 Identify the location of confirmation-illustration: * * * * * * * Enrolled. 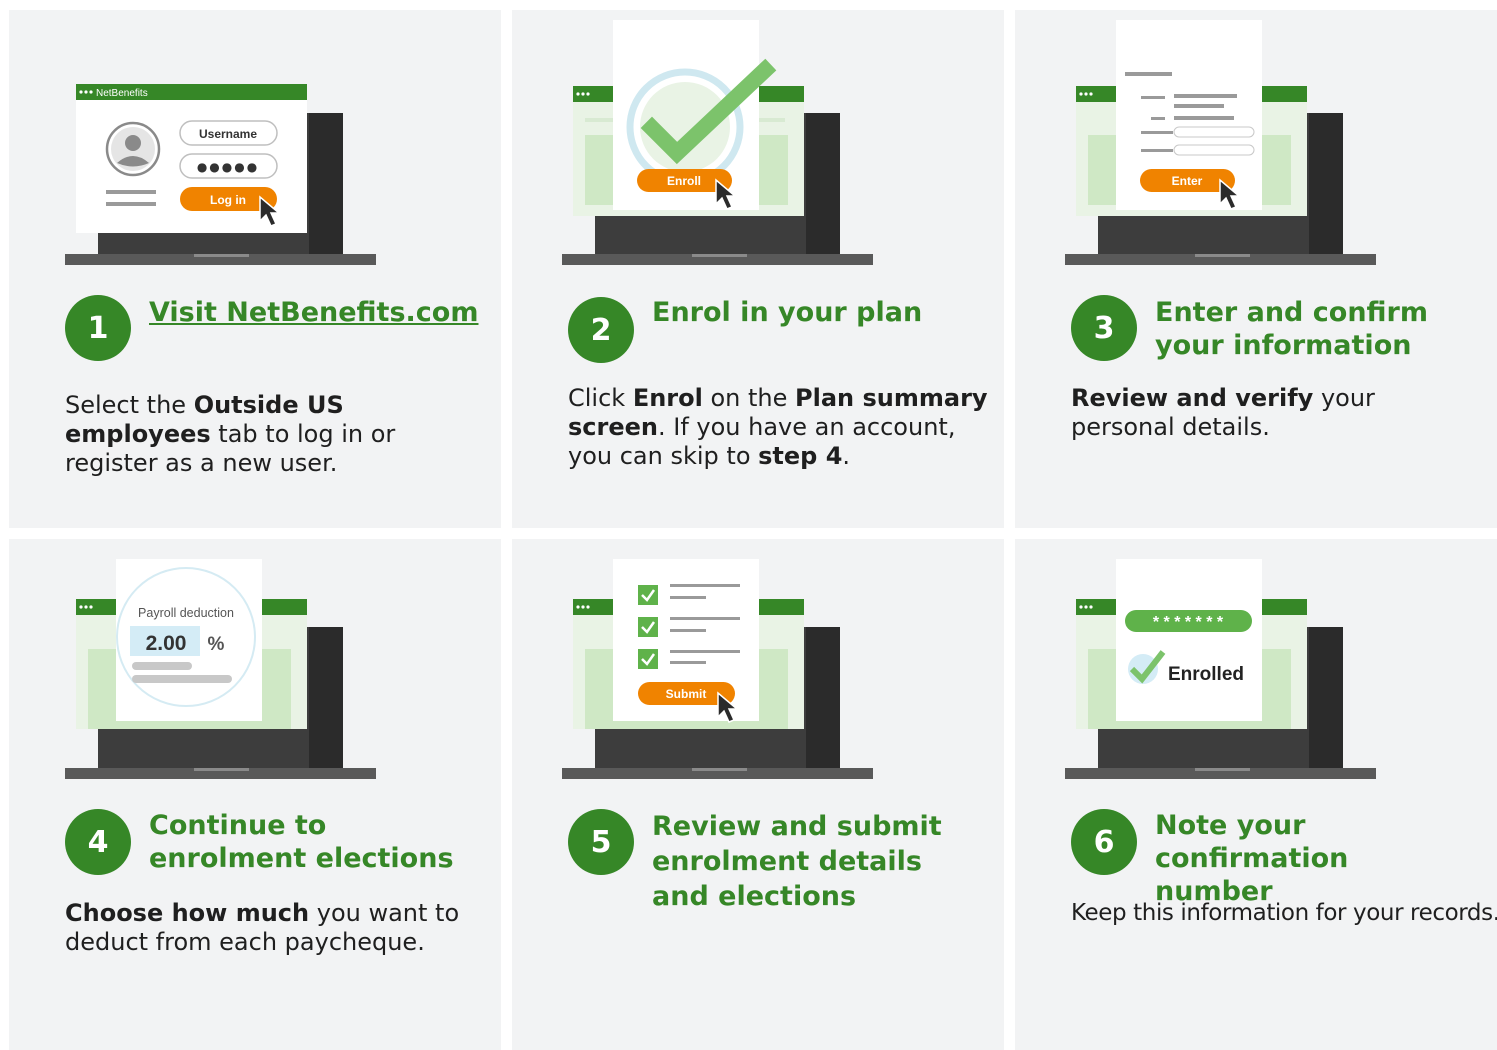
(1220, 669).